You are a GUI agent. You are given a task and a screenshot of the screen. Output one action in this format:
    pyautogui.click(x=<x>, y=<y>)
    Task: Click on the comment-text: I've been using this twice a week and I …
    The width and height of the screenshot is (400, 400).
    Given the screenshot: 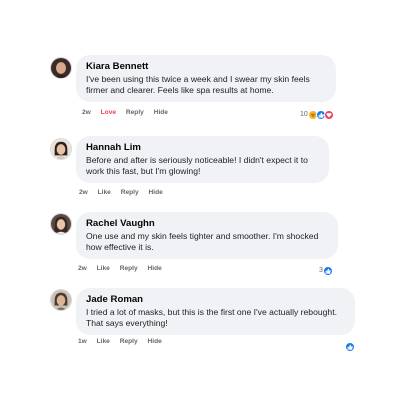 What is the action you would take?
    pyautogui.click(x=198, y=85)
    